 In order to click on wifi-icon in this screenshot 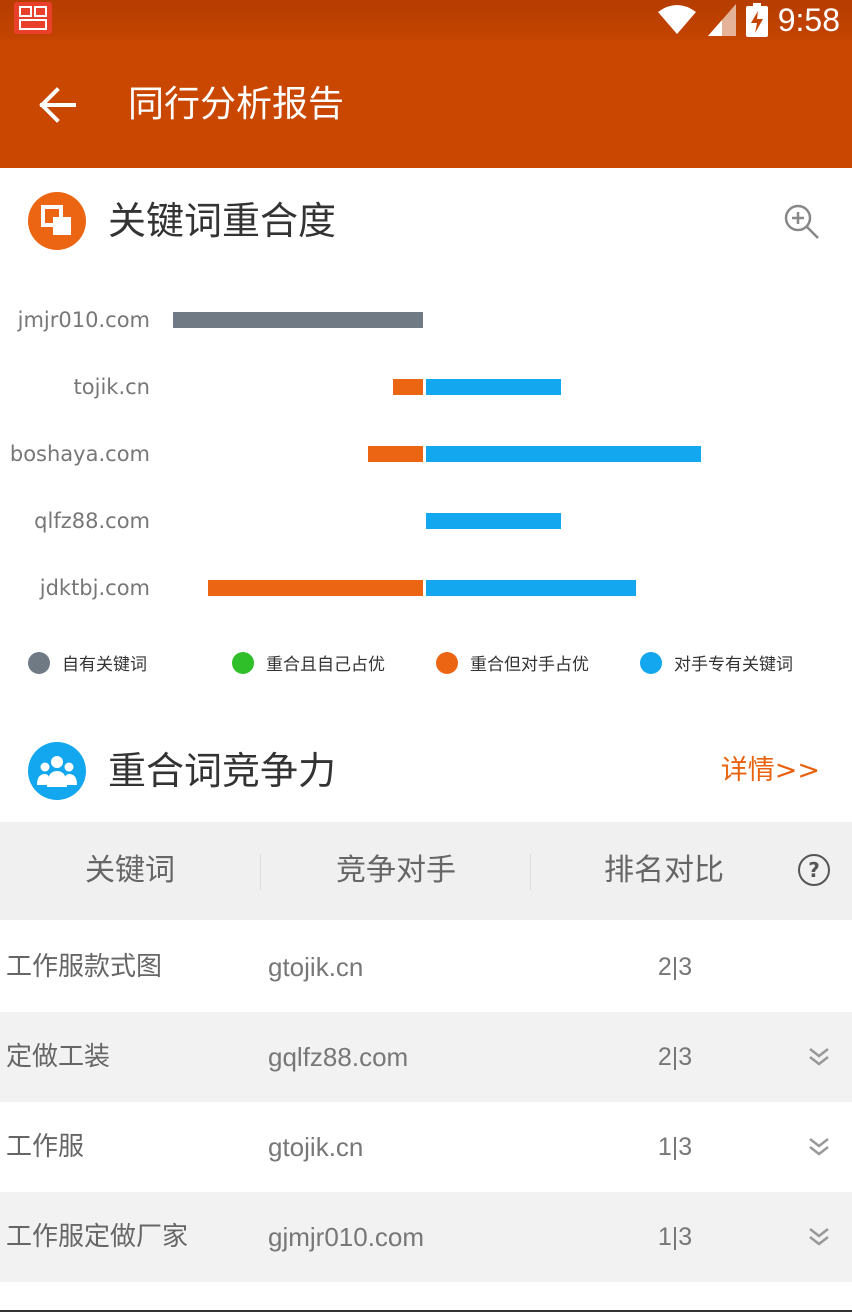, I will do `click(676, 19)`.